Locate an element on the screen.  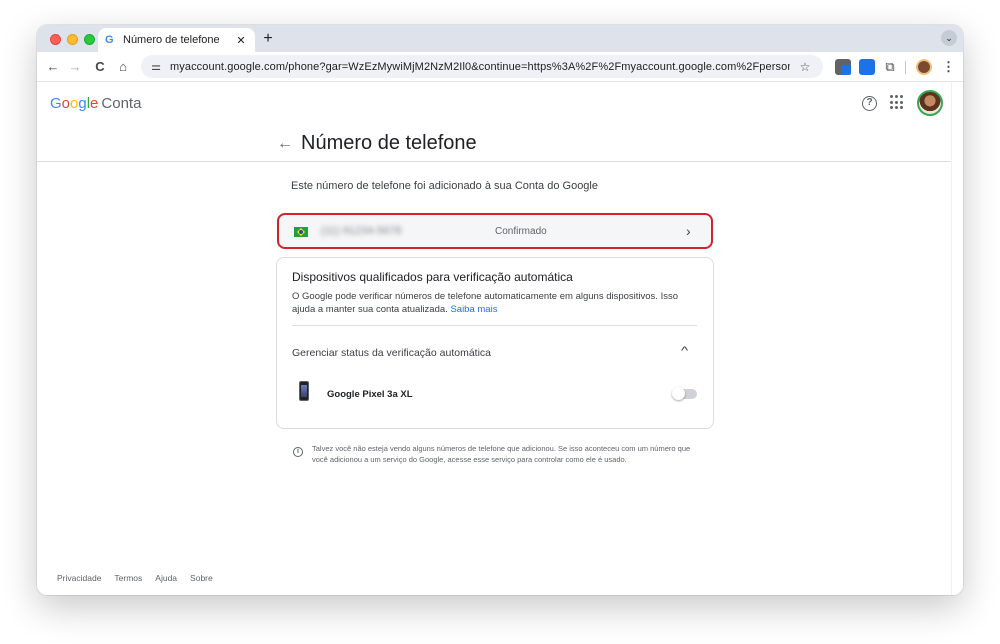
new-tab-button: + is located at coordinates (268, 39).